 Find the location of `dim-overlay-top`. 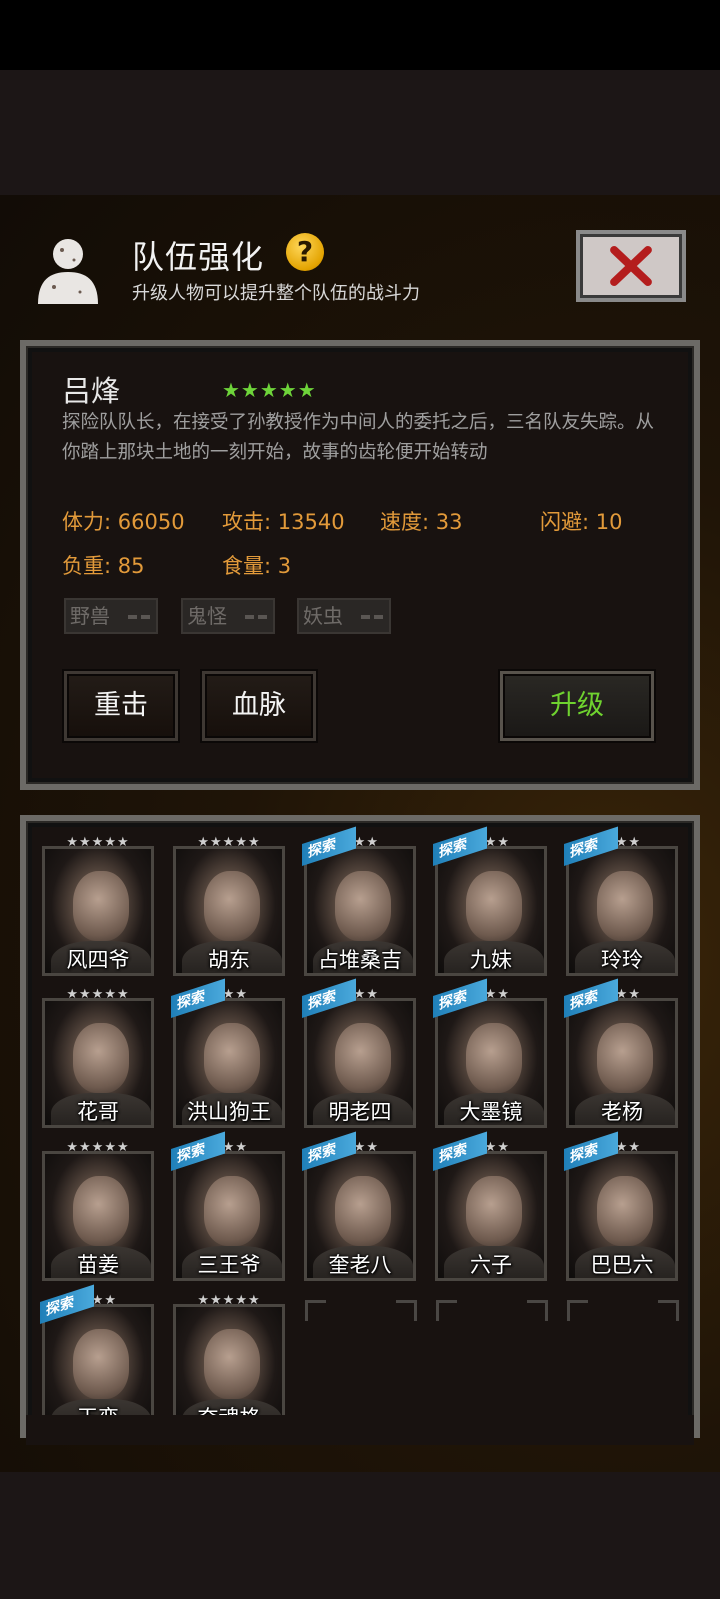

dim-overlay-top is located at coordinates (360, 132).